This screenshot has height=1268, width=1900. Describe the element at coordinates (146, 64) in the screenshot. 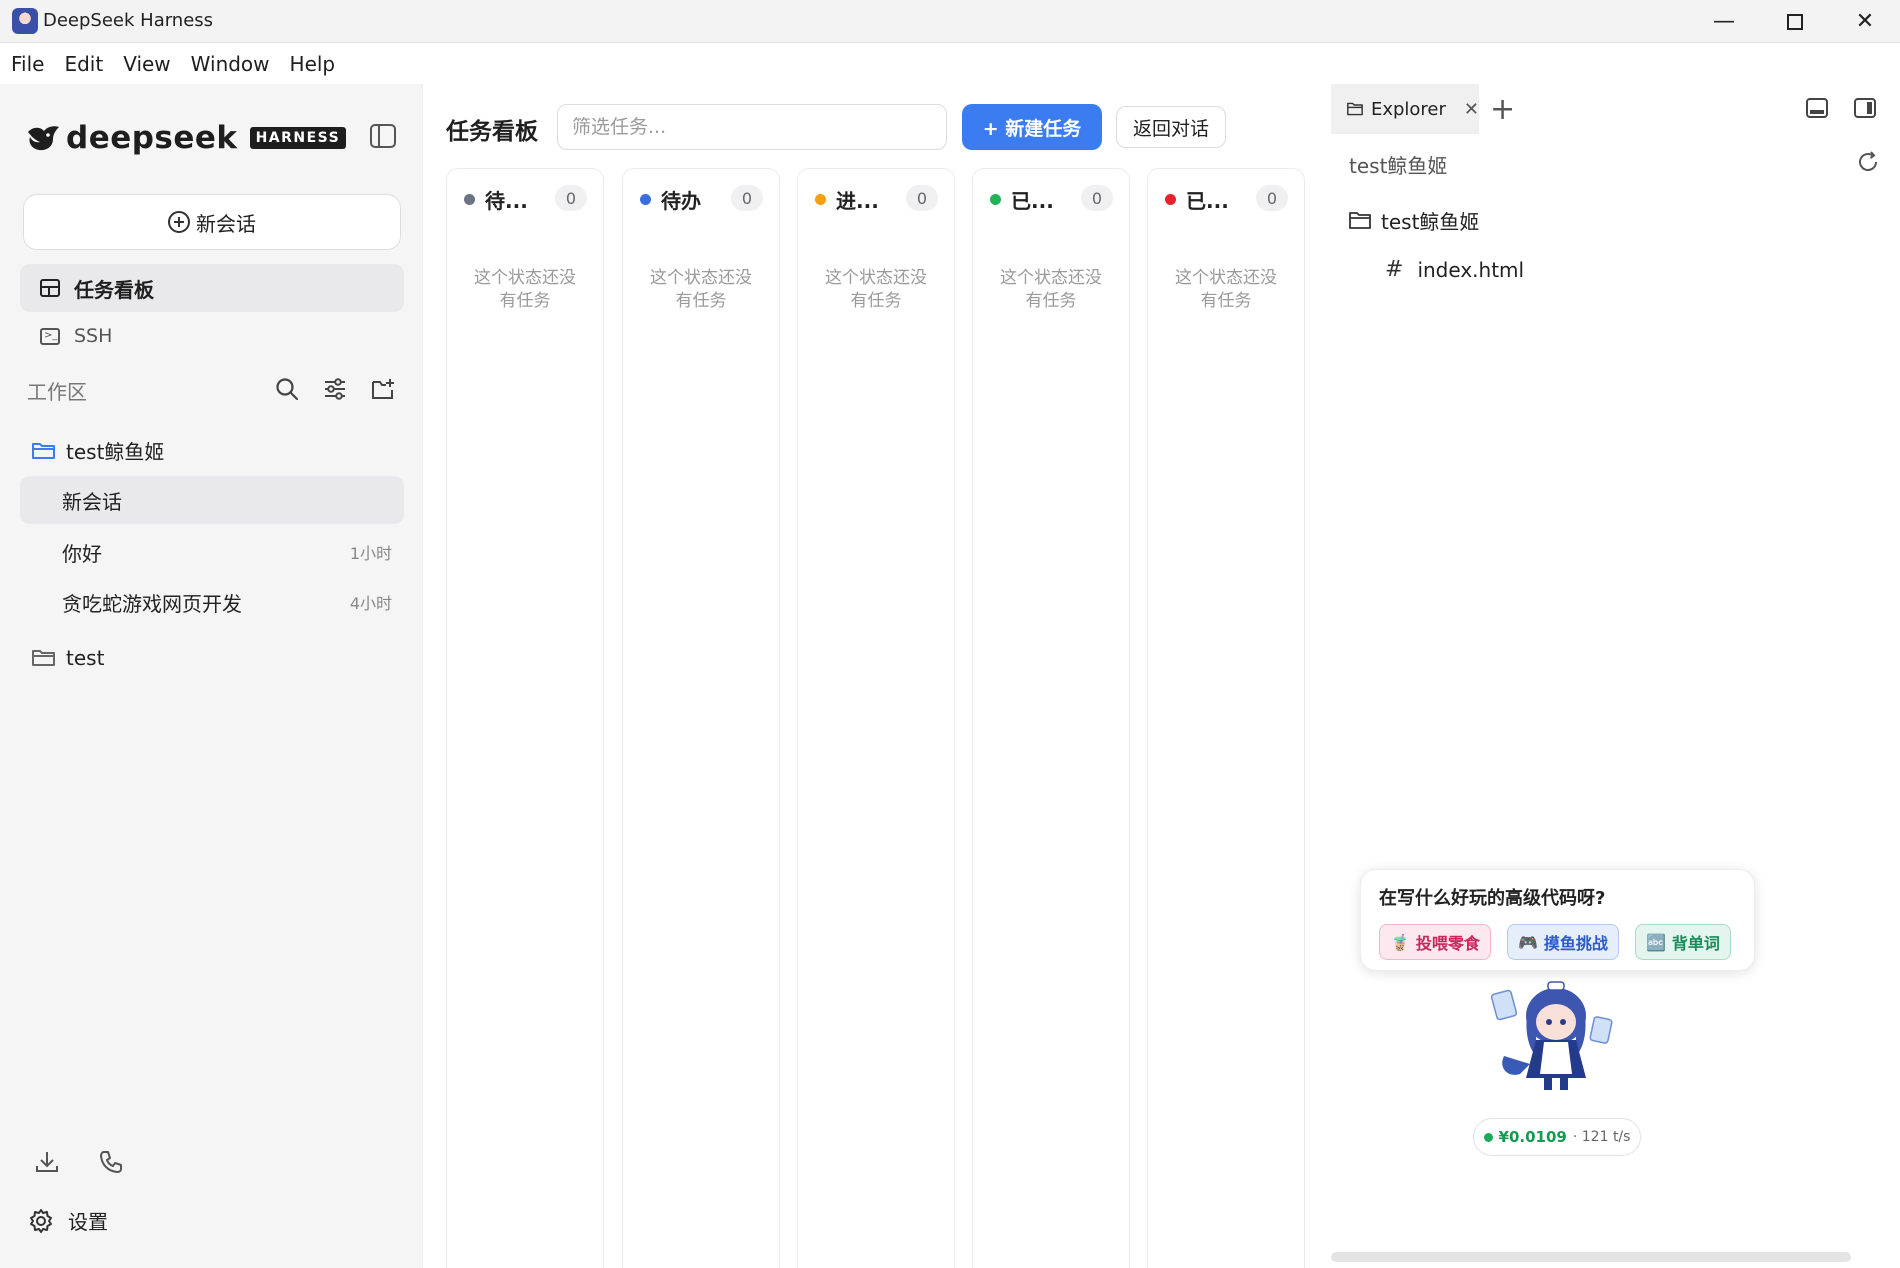

I see `menu-view: View` at that location.